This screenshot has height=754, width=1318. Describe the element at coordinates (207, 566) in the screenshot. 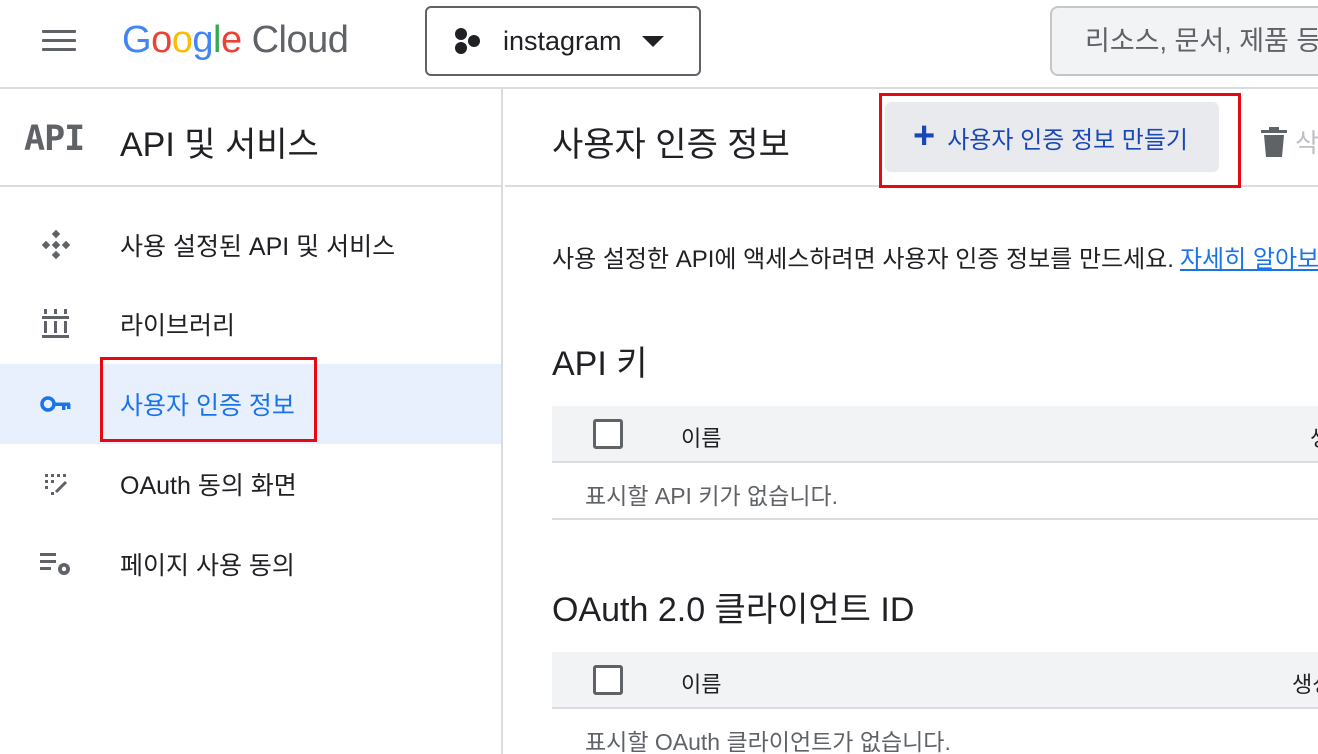

I see `sidebar-item-label: 페이지 사용 동의` at that location.